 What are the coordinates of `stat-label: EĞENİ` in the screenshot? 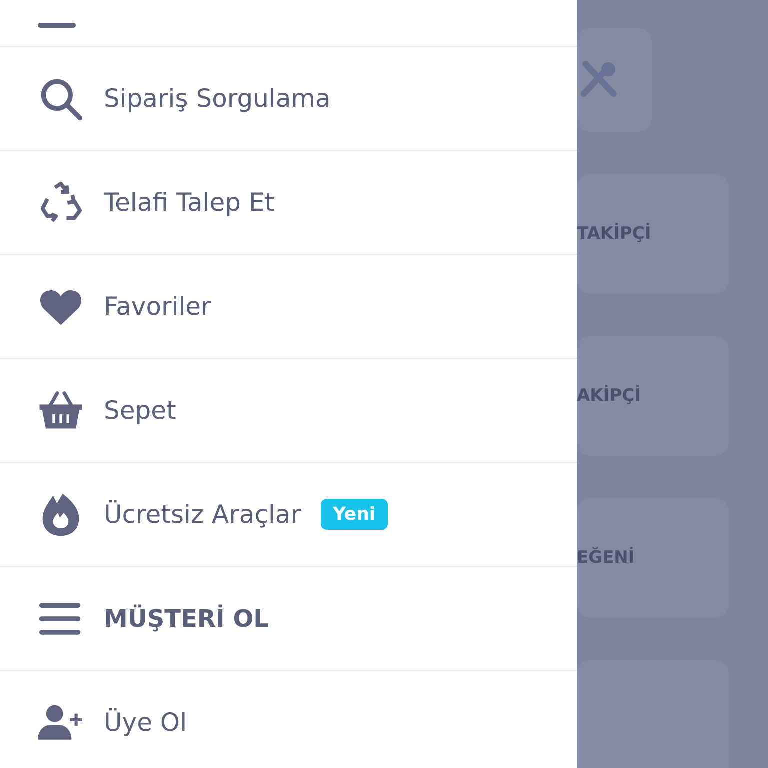 It's located at (606, 558).